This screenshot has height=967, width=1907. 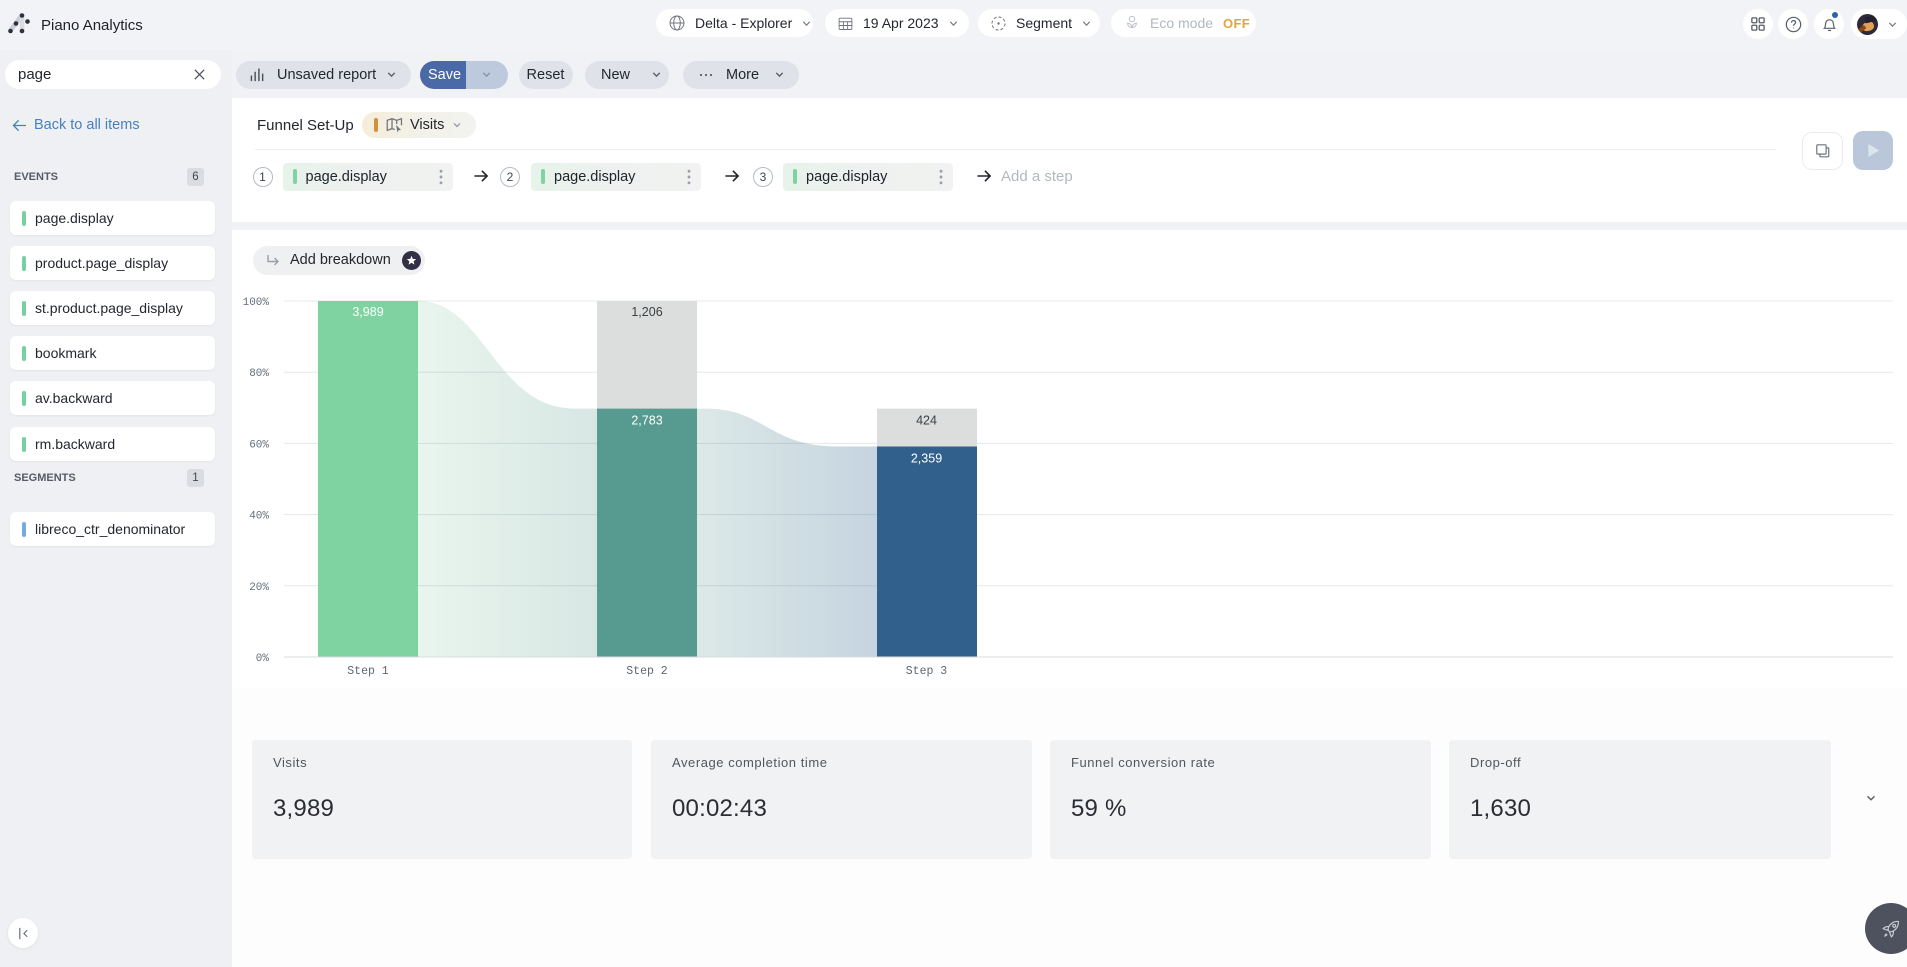 What do you see at coordinates (926, 421) in the screenshot?
I see `svg-text: 424` at bounding box center [926, 421].